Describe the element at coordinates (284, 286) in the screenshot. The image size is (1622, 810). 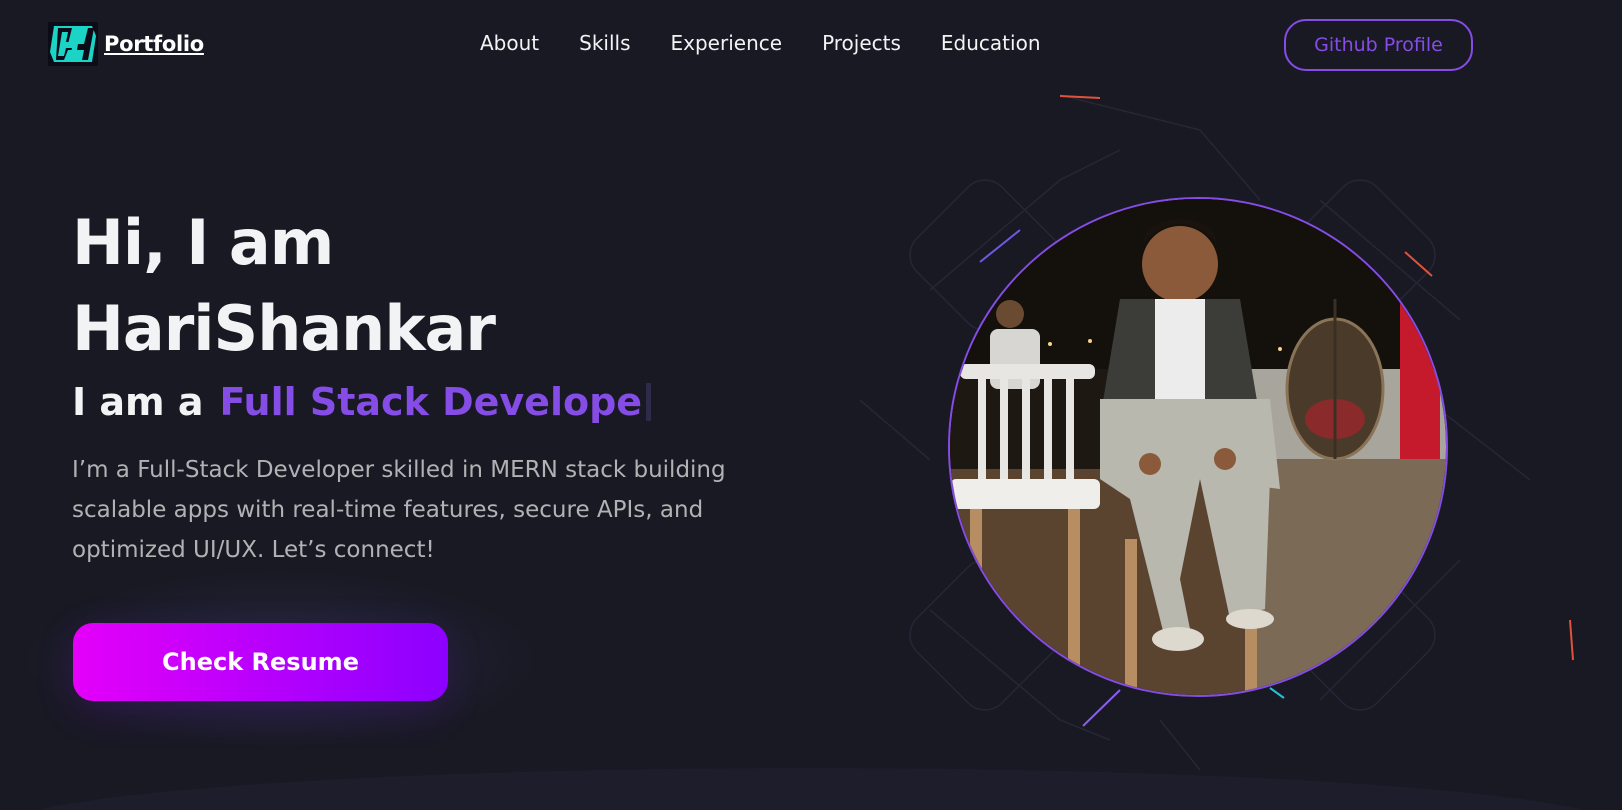
I see `hero-heading: Hi, I am HariShankar` at that location.